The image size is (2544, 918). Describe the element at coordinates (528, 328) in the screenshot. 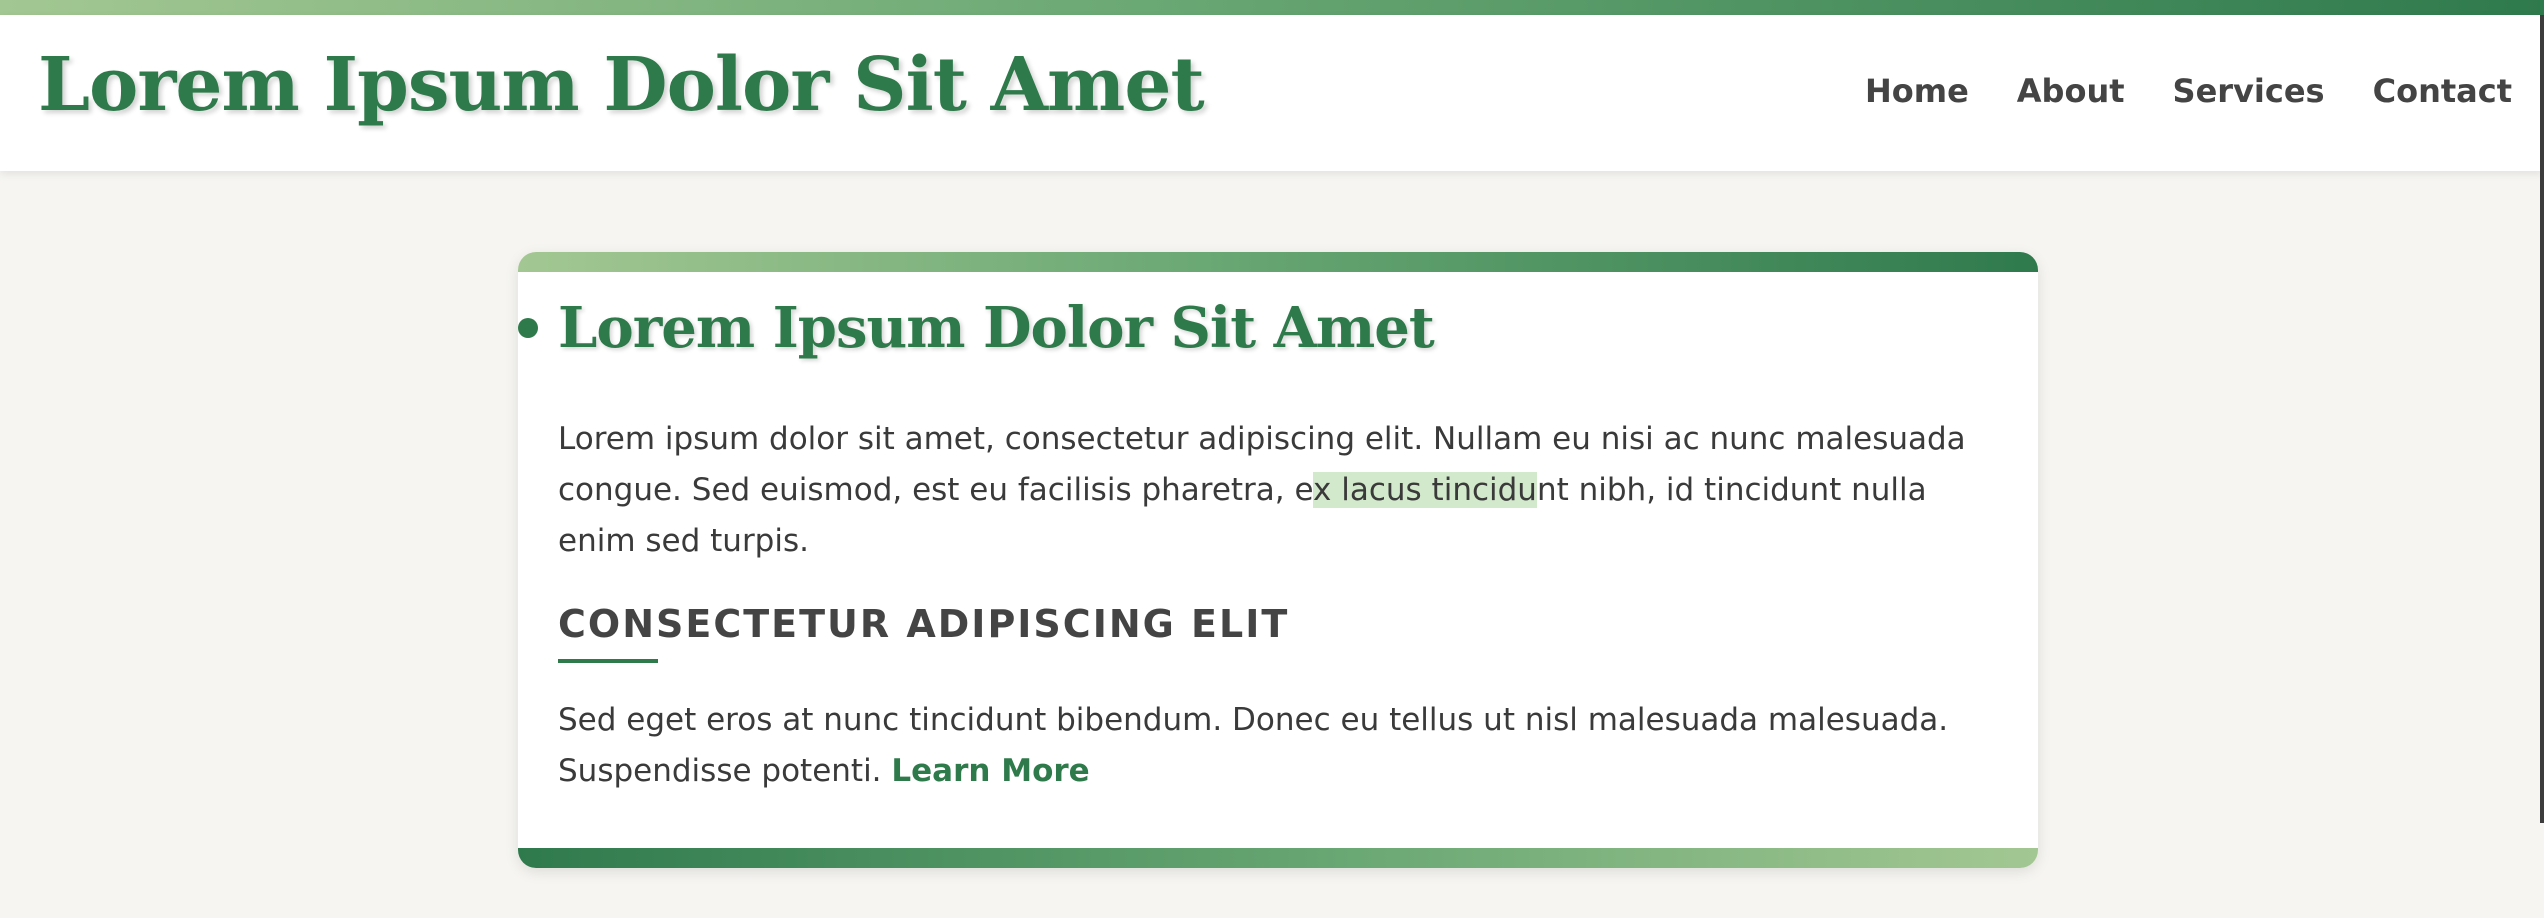

I see `heading-bullet-icon` at that location.